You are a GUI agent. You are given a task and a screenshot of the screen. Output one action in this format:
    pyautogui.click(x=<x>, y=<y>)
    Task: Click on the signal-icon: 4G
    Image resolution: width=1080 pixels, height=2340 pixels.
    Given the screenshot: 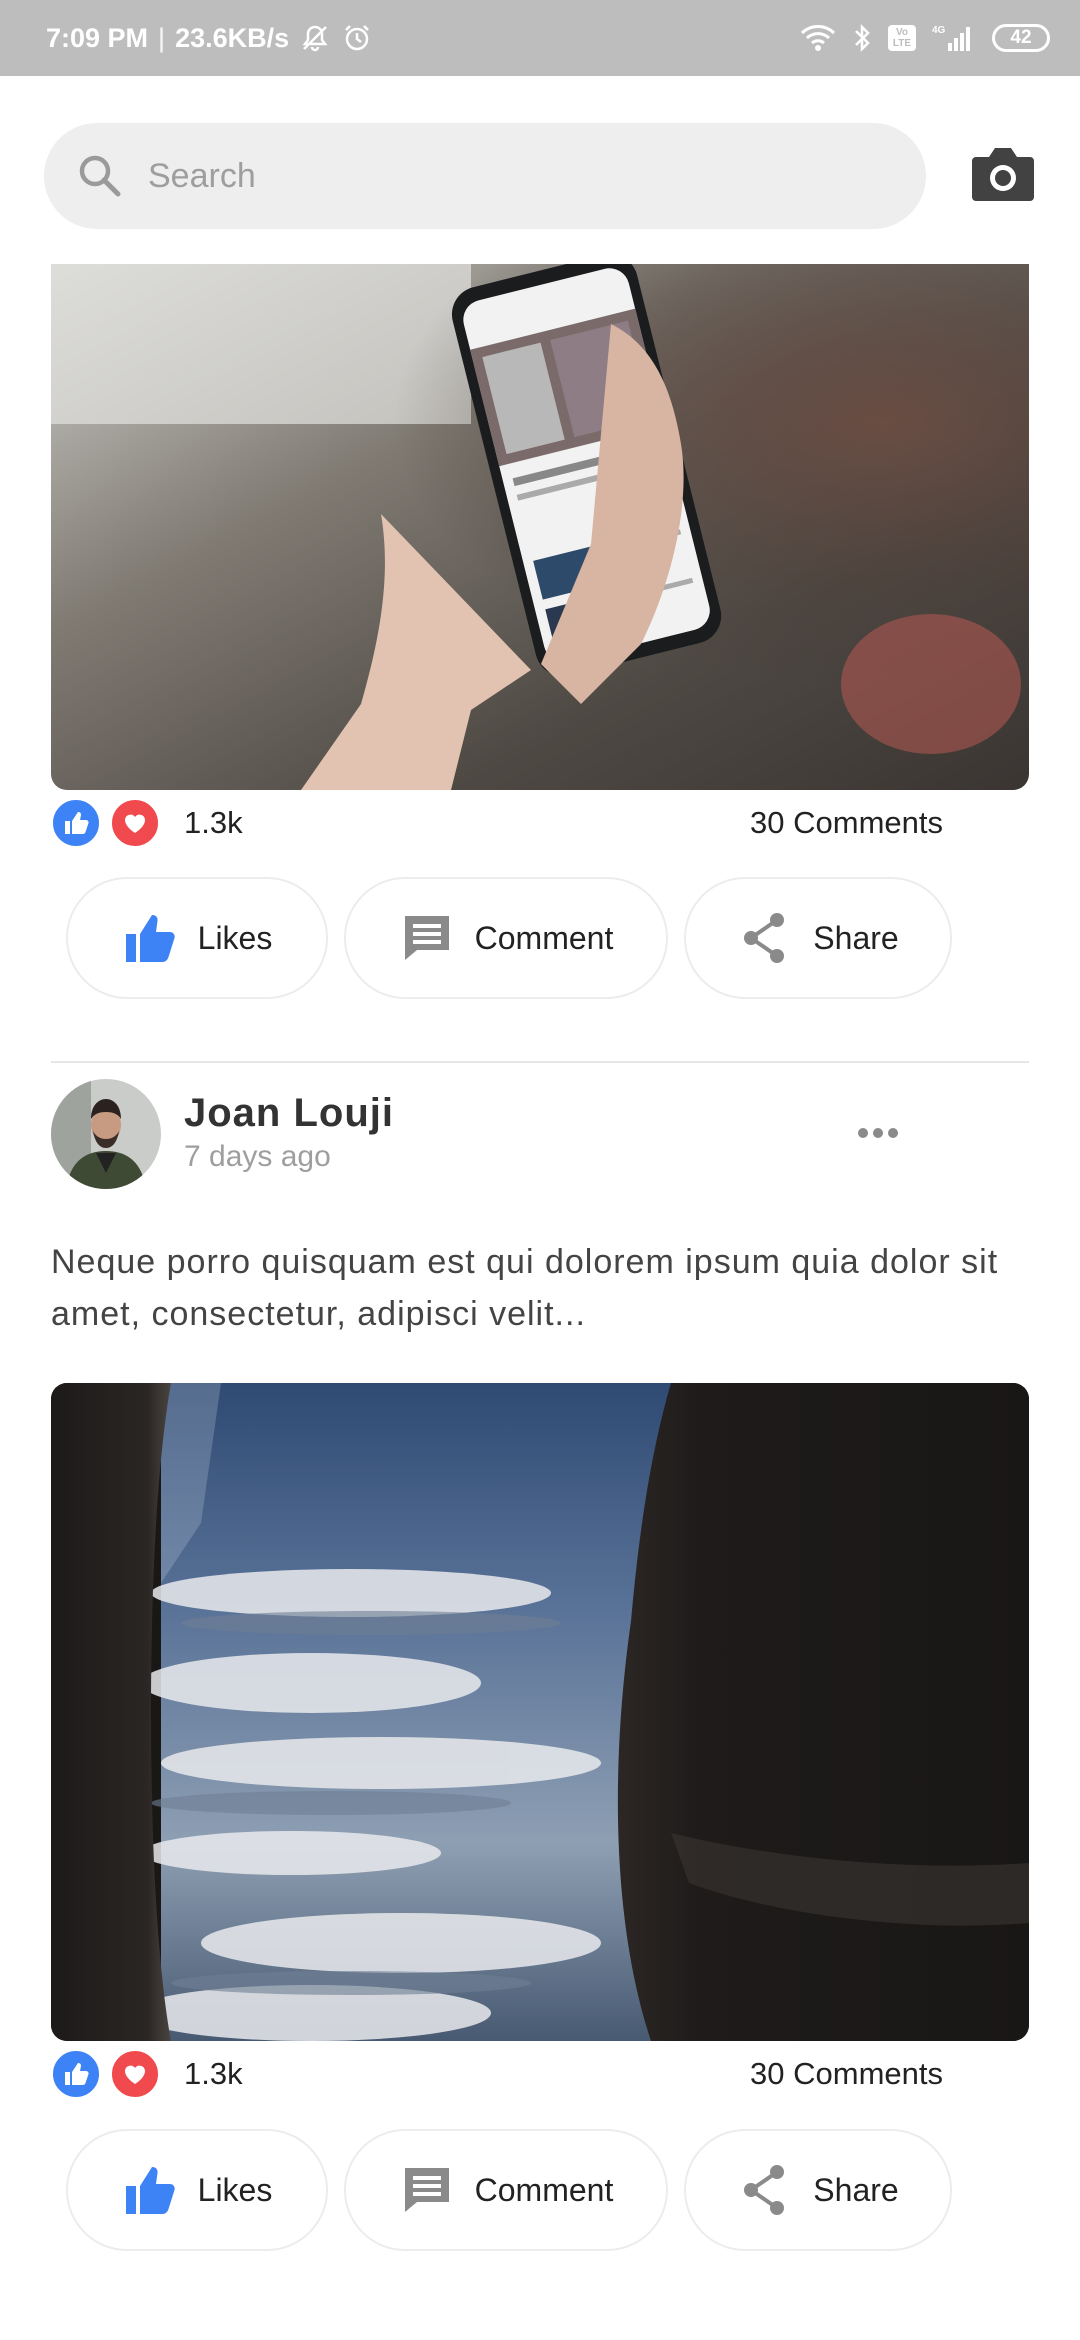 What is the action you would take?
    pyautogui.click(x=951, y=38)
    